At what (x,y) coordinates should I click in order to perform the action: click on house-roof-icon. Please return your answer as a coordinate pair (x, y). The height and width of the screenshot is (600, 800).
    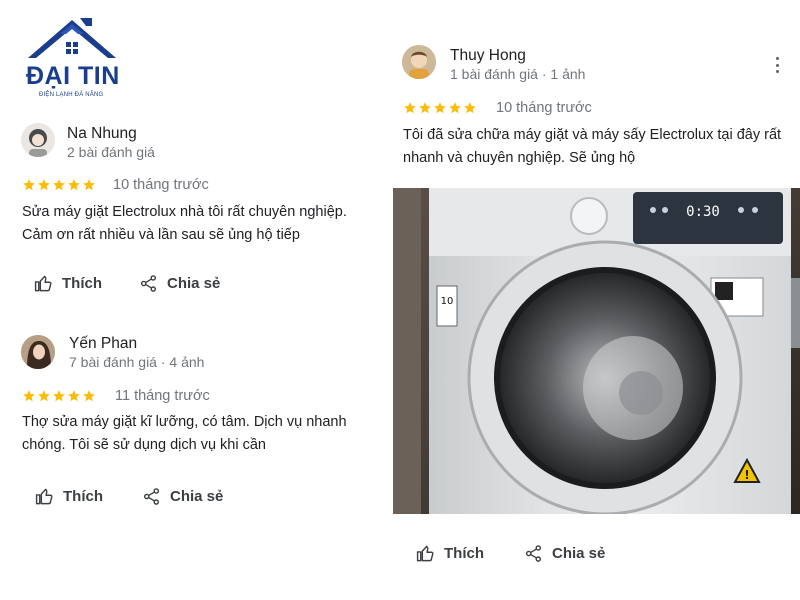
    Looking at the image, I should click on (72, 38).